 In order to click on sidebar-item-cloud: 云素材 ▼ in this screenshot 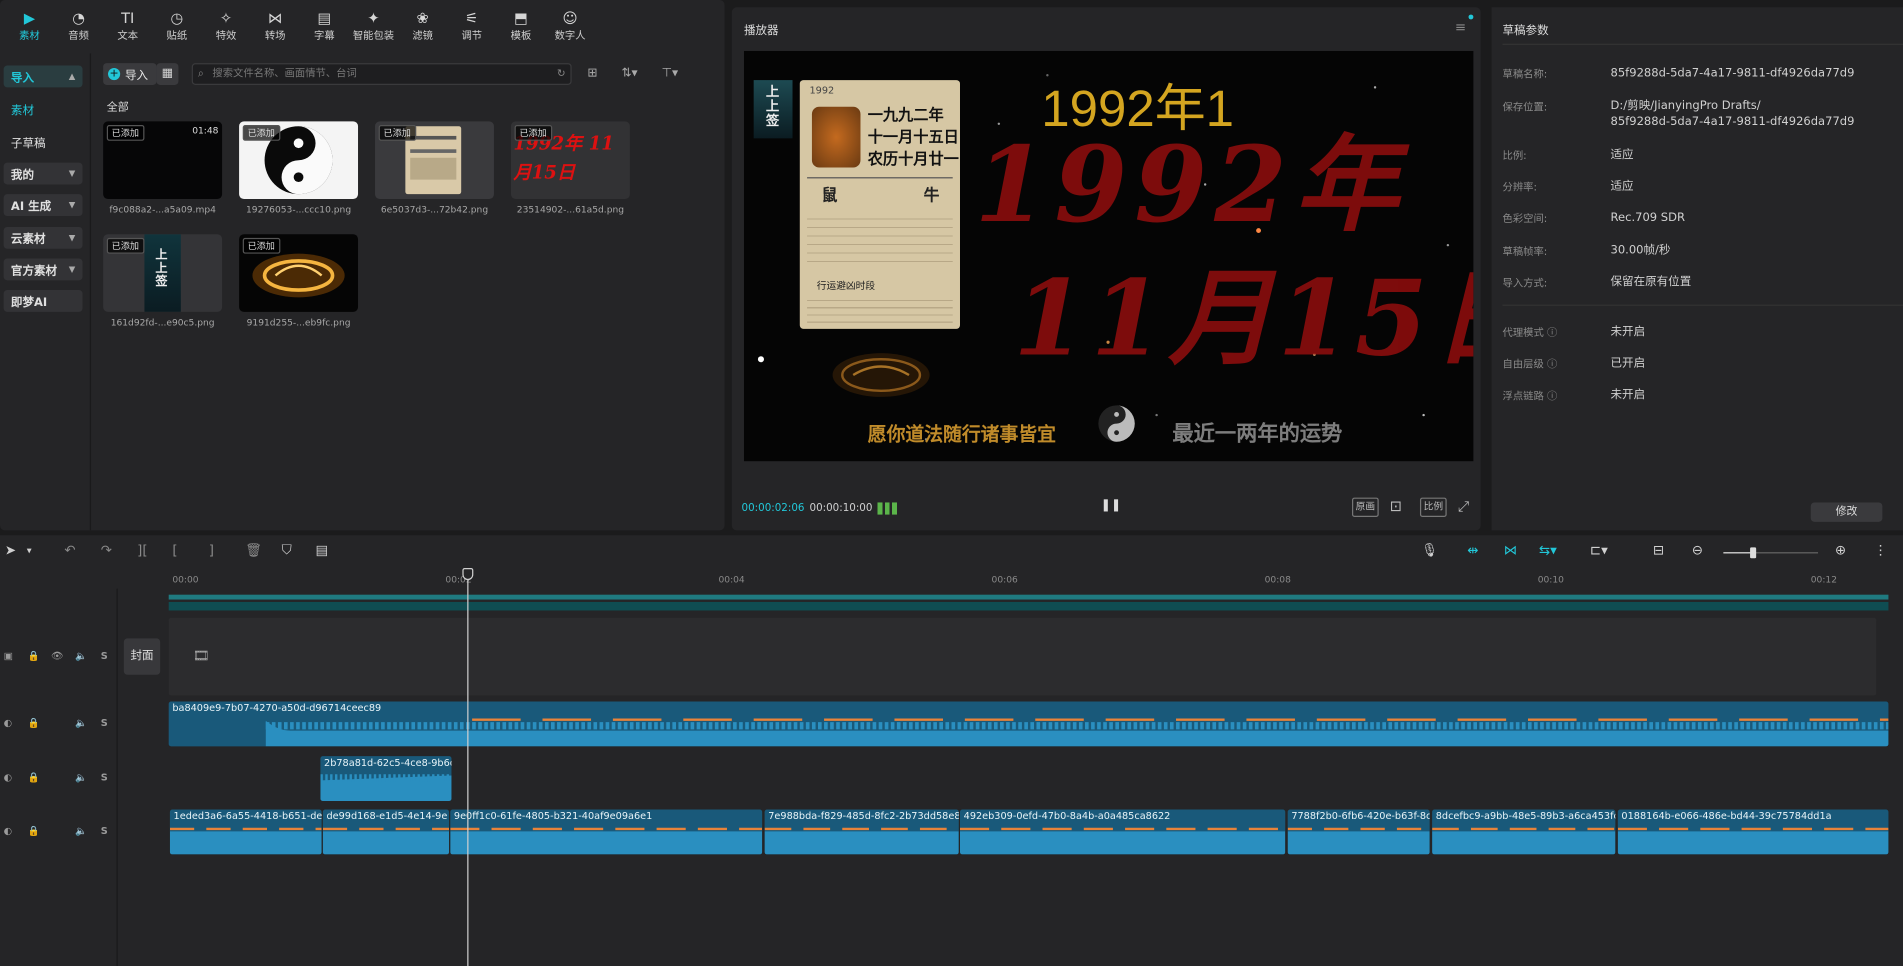, I will do `click(43, 237)`.